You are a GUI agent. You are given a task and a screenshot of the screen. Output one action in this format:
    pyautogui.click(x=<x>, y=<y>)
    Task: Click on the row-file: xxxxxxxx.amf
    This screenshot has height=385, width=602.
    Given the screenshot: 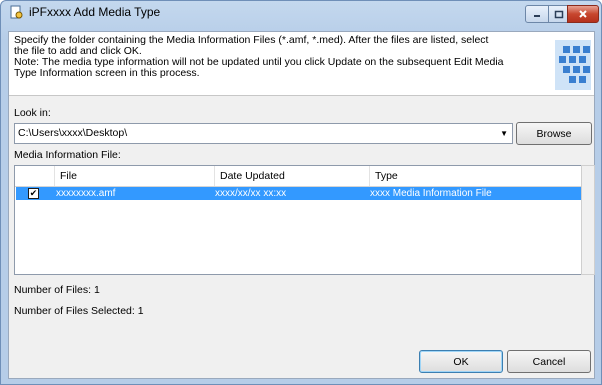 What is the action you would take?
    pyautogui.click(x=86, y=193)
    